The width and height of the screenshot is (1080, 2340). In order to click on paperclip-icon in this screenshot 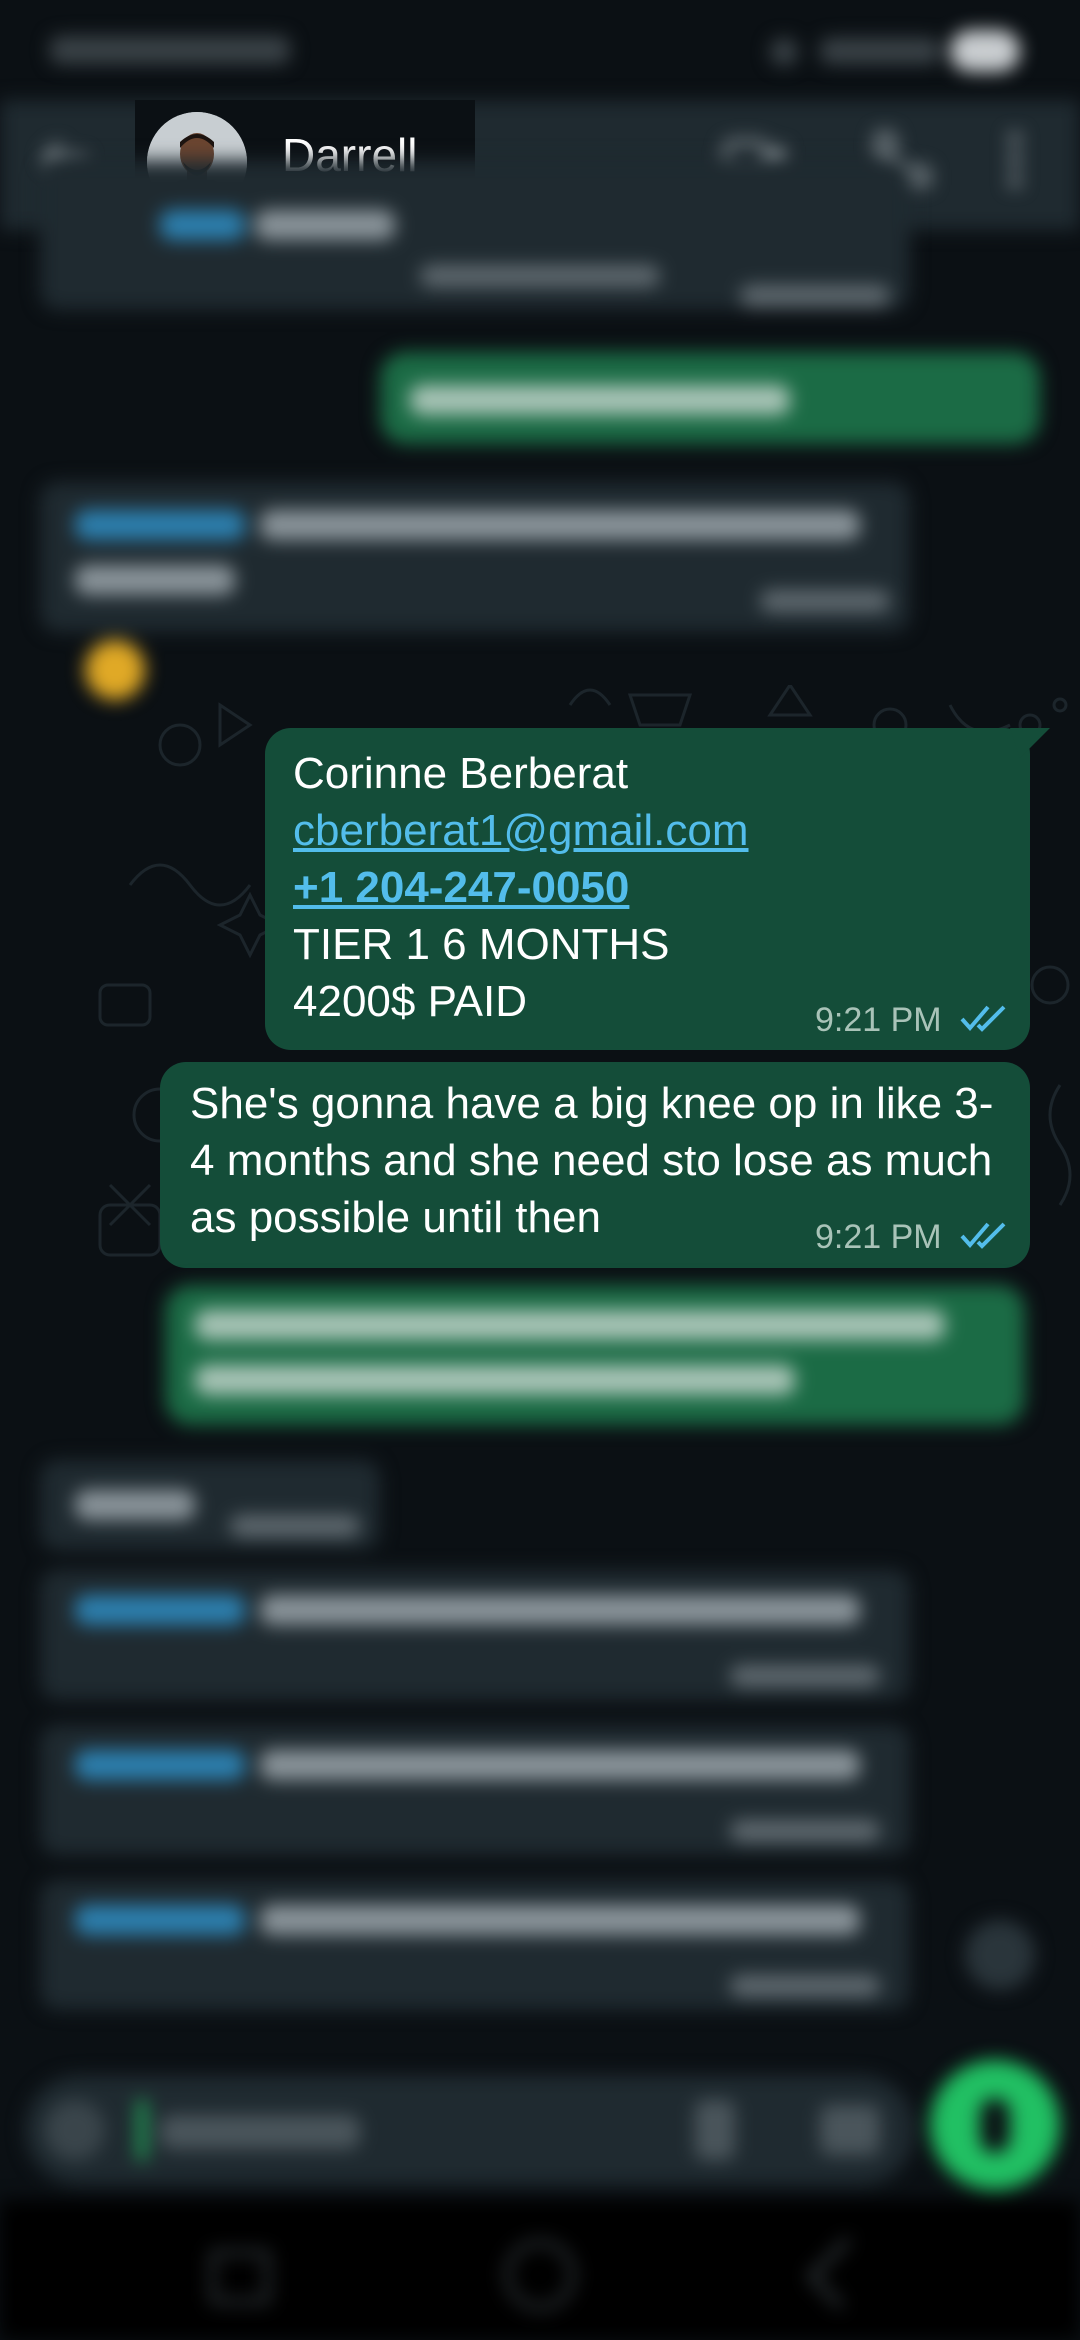, I will do `click(715, 2130)`.